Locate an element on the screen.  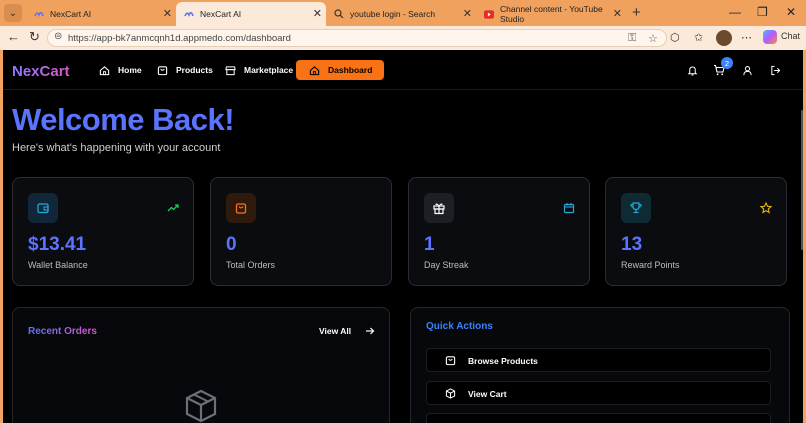
extensions-icon: ⬡ is located at coordinates (675, 37).